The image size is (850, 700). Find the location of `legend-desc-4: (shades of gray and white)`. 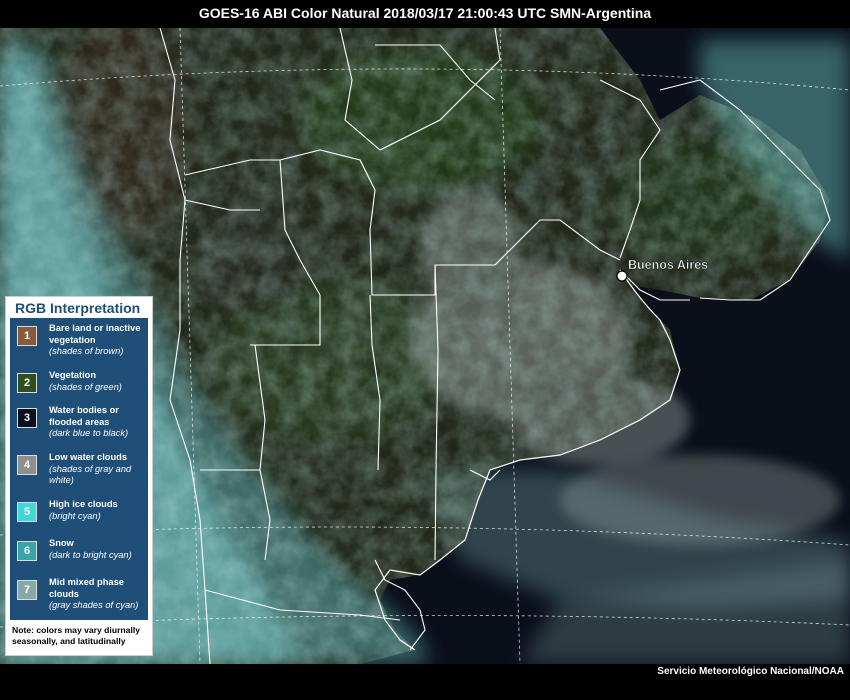

legend-desc-4: (shades of gray and white) is located at coordinates (90, 474).